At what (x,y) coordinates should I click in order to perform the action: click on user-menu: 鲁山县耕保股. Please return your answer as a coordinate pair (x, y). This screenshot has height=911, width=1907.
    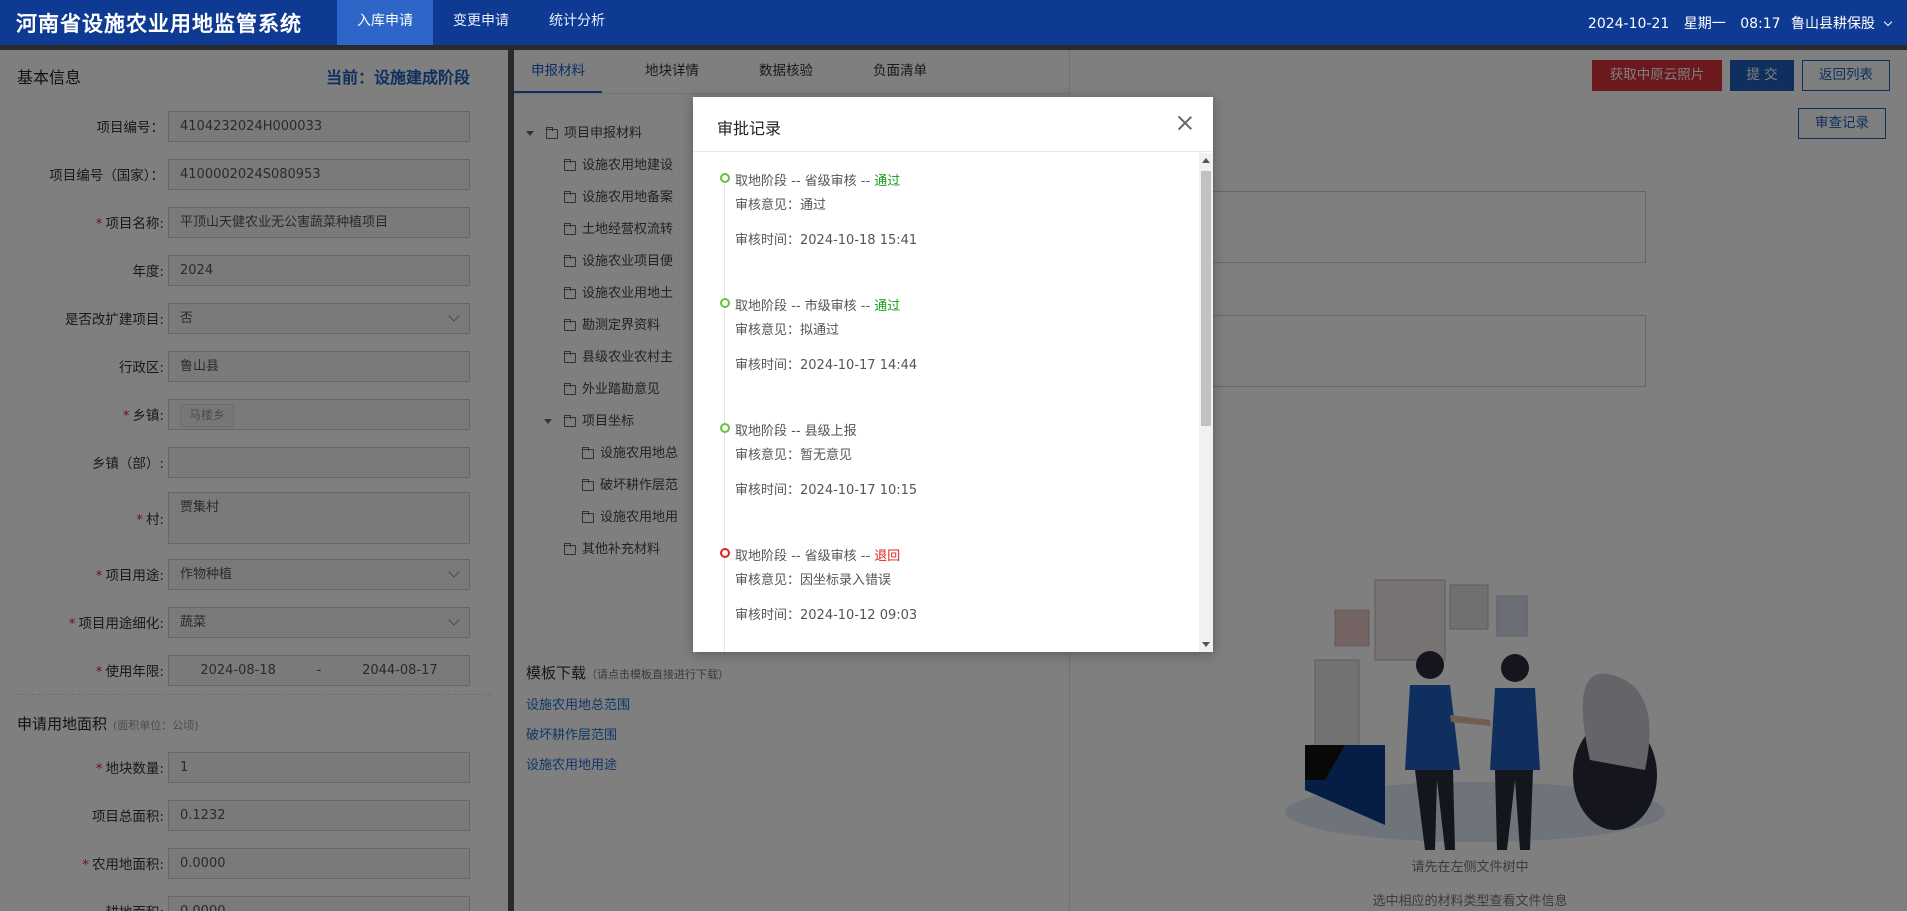
    Looking at the image, I should click on (1842, 24).